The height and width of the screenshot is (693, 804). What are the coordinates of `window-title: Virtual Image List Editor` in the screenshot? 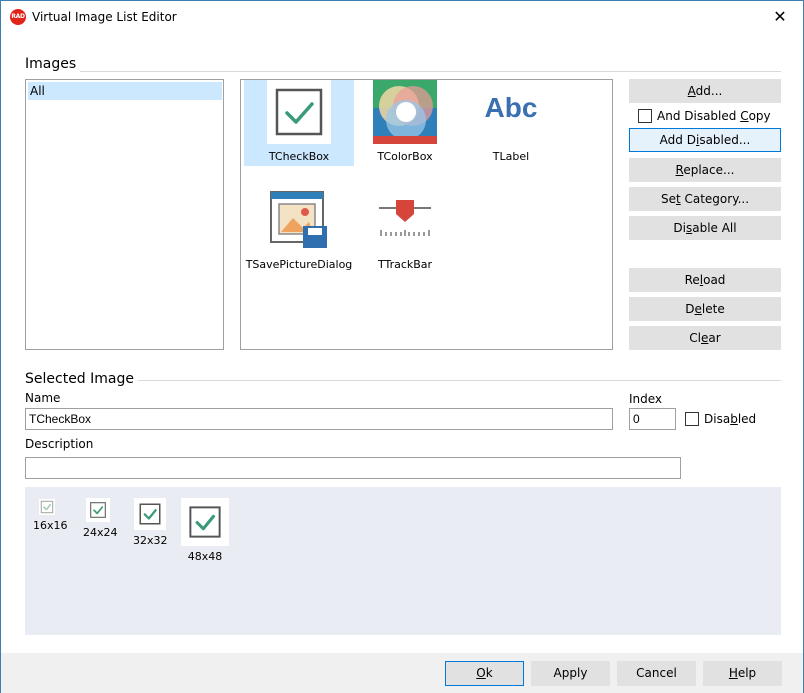 It's located at (104, 17).